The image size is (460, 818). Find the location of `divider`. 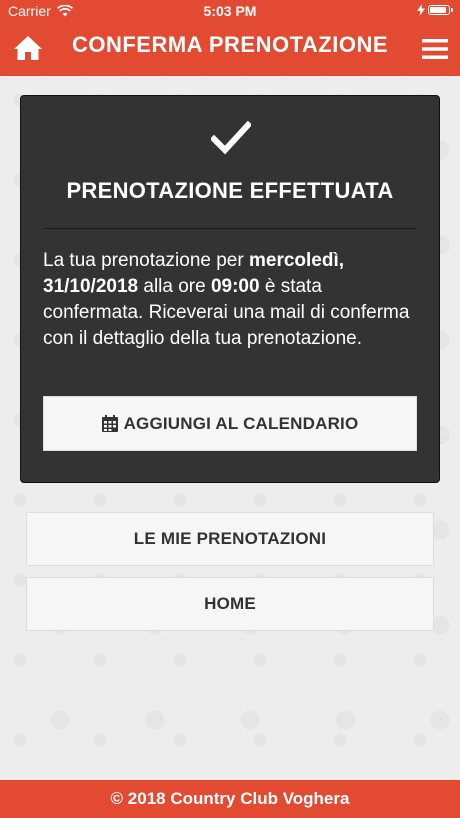

divider is located at coordinates (230, 228).